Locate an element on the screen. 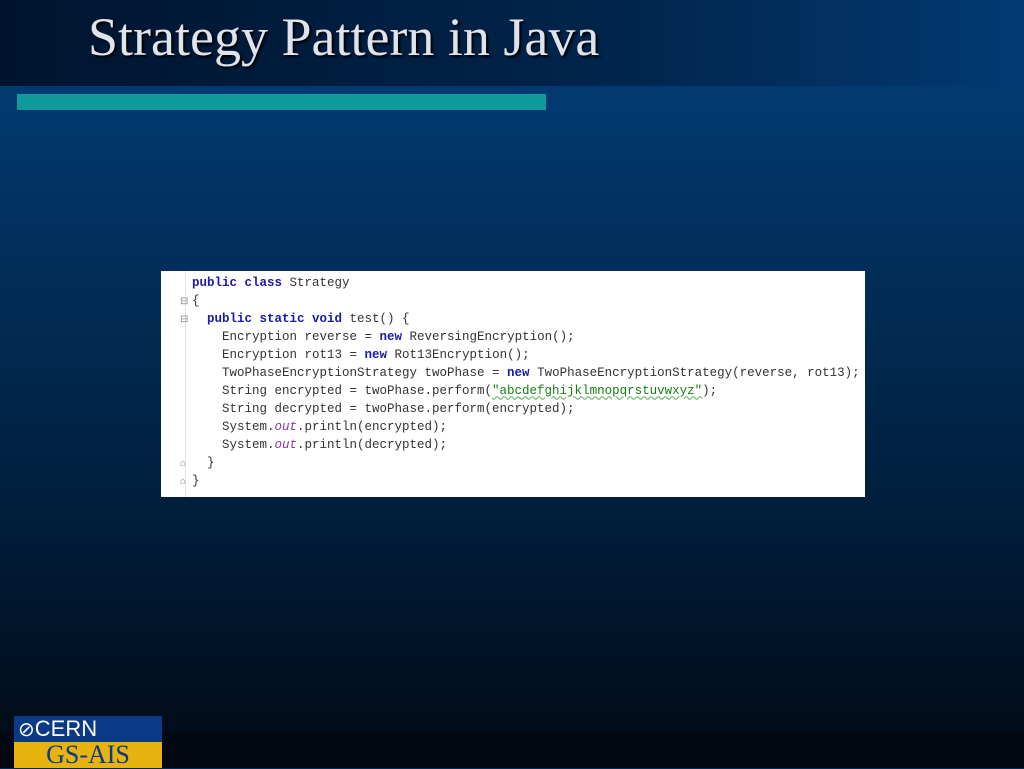 This screenshot has height=769, width=1024. code-token: Strategy is located at coordinates (319, 283).